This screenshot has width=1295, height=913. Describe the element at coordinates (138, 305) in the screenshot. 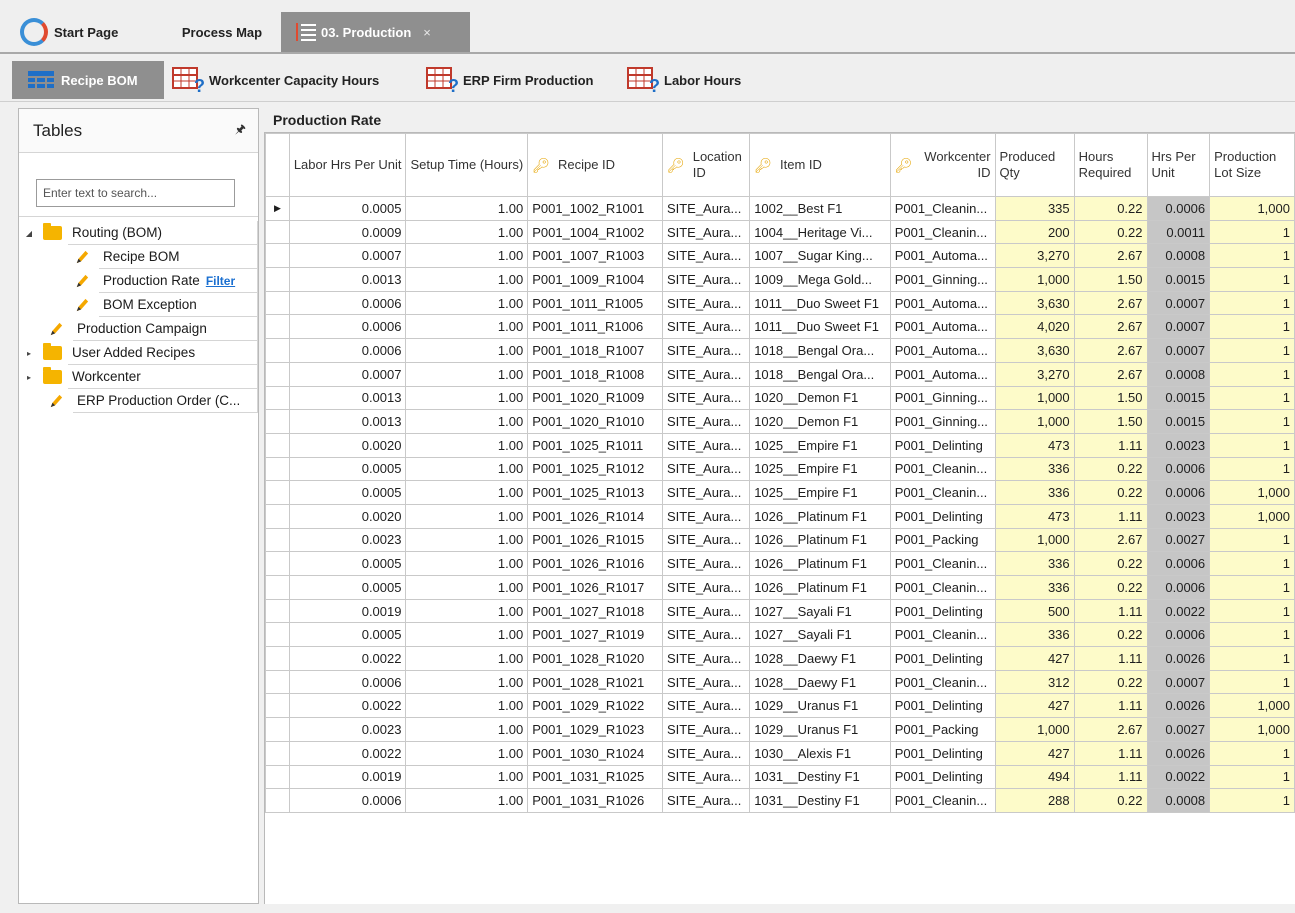

I see `tree-item-bom-exception: BOM Exception` at that location.